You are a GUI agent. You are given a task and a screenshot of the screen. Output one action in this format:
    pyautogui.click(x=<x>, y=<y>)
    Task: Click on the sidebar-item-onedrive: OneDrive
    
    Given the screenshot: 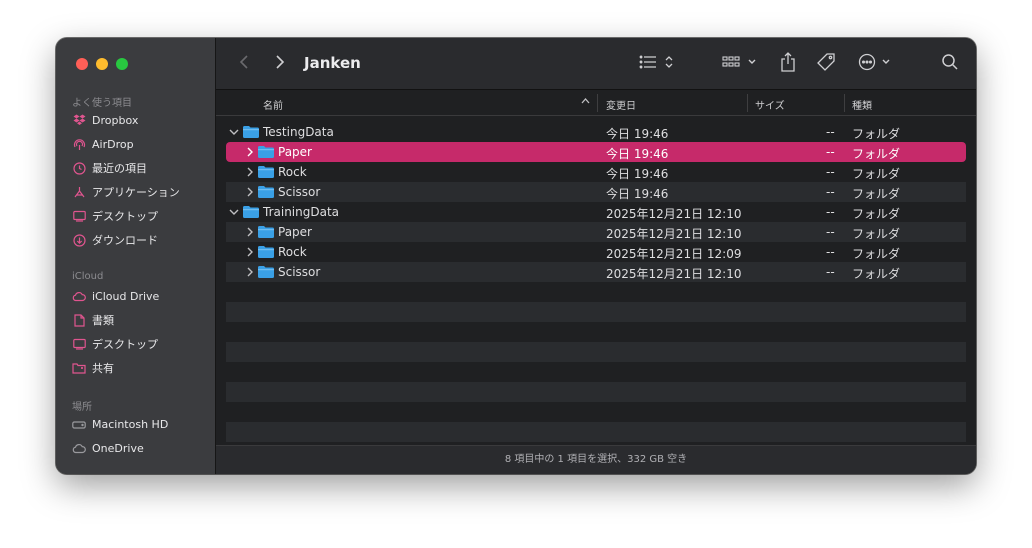 What is the action you would take?
    pyautogui.click(x=142, y=448)
    